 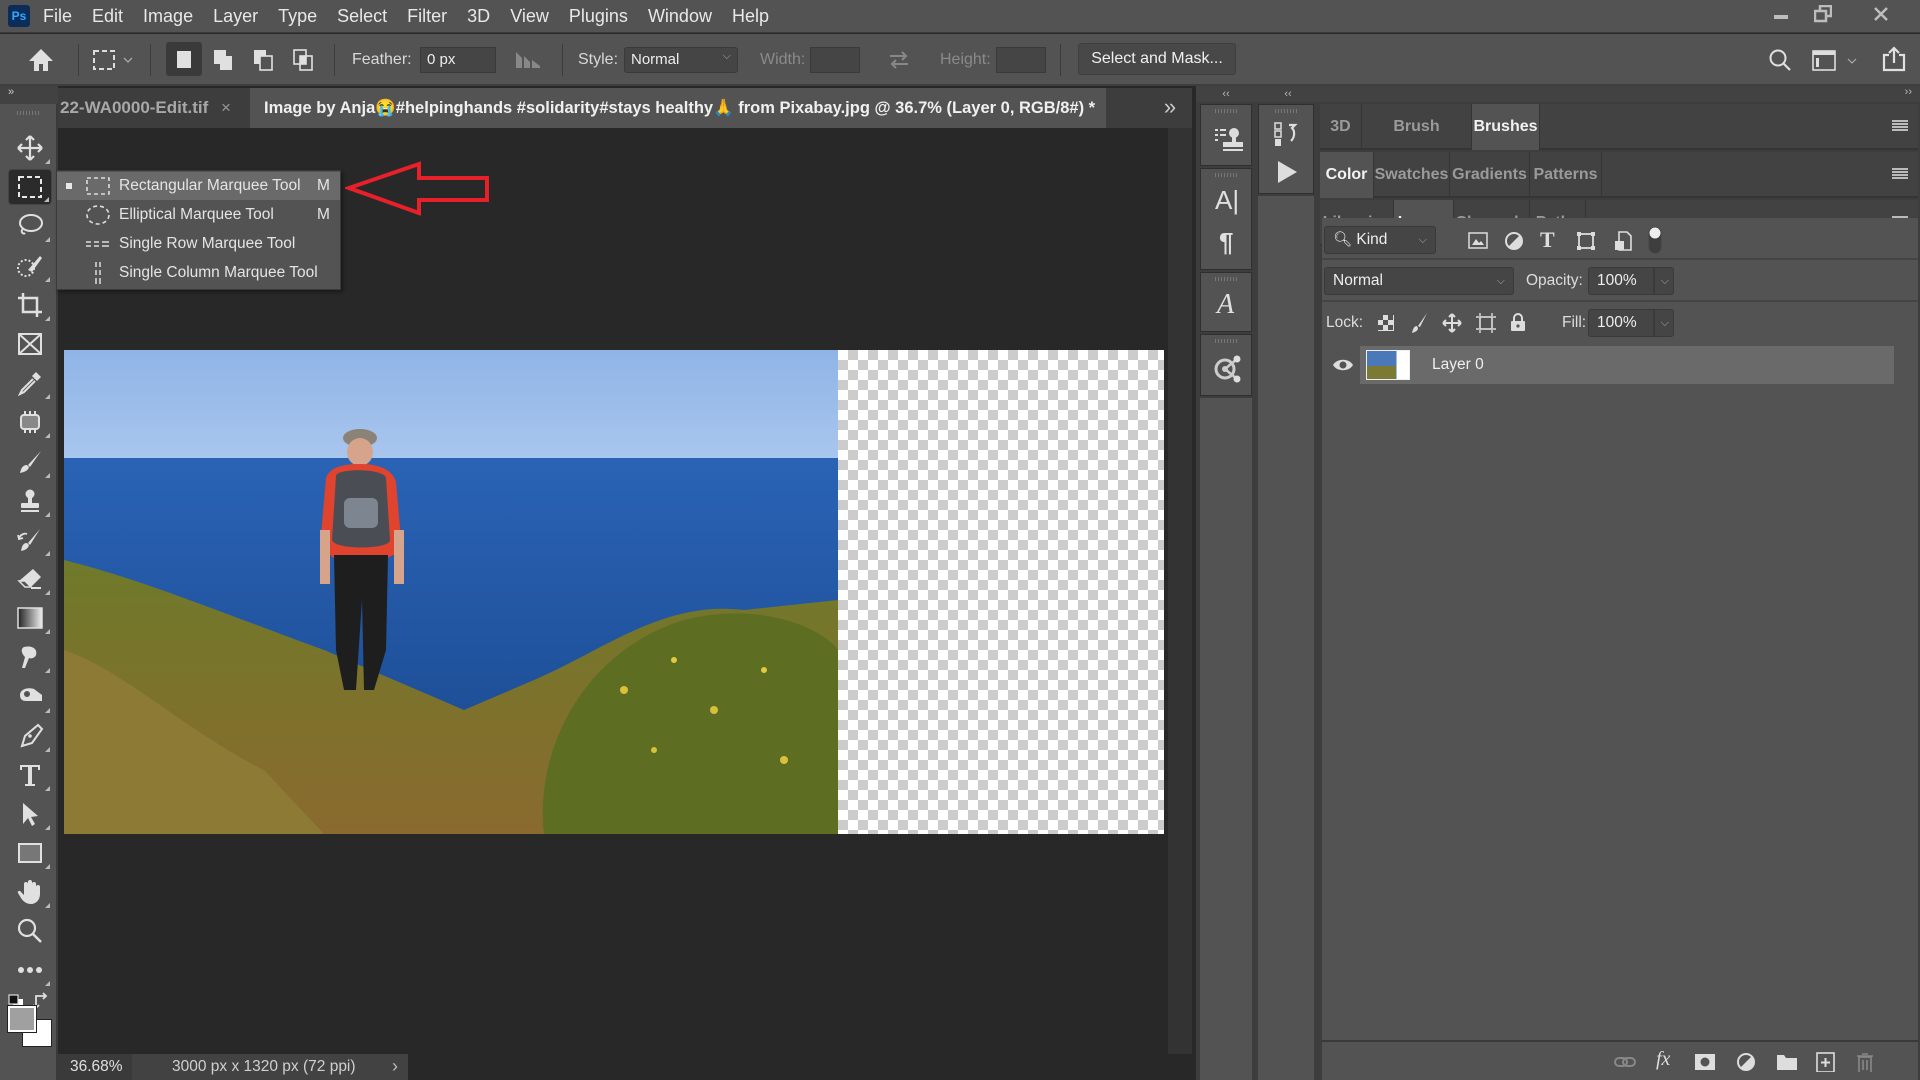 What do you see at coordinates (1827, 1062) in the screenshot?
I see `new-layer-icon` at bounding box center [1827, 1062].